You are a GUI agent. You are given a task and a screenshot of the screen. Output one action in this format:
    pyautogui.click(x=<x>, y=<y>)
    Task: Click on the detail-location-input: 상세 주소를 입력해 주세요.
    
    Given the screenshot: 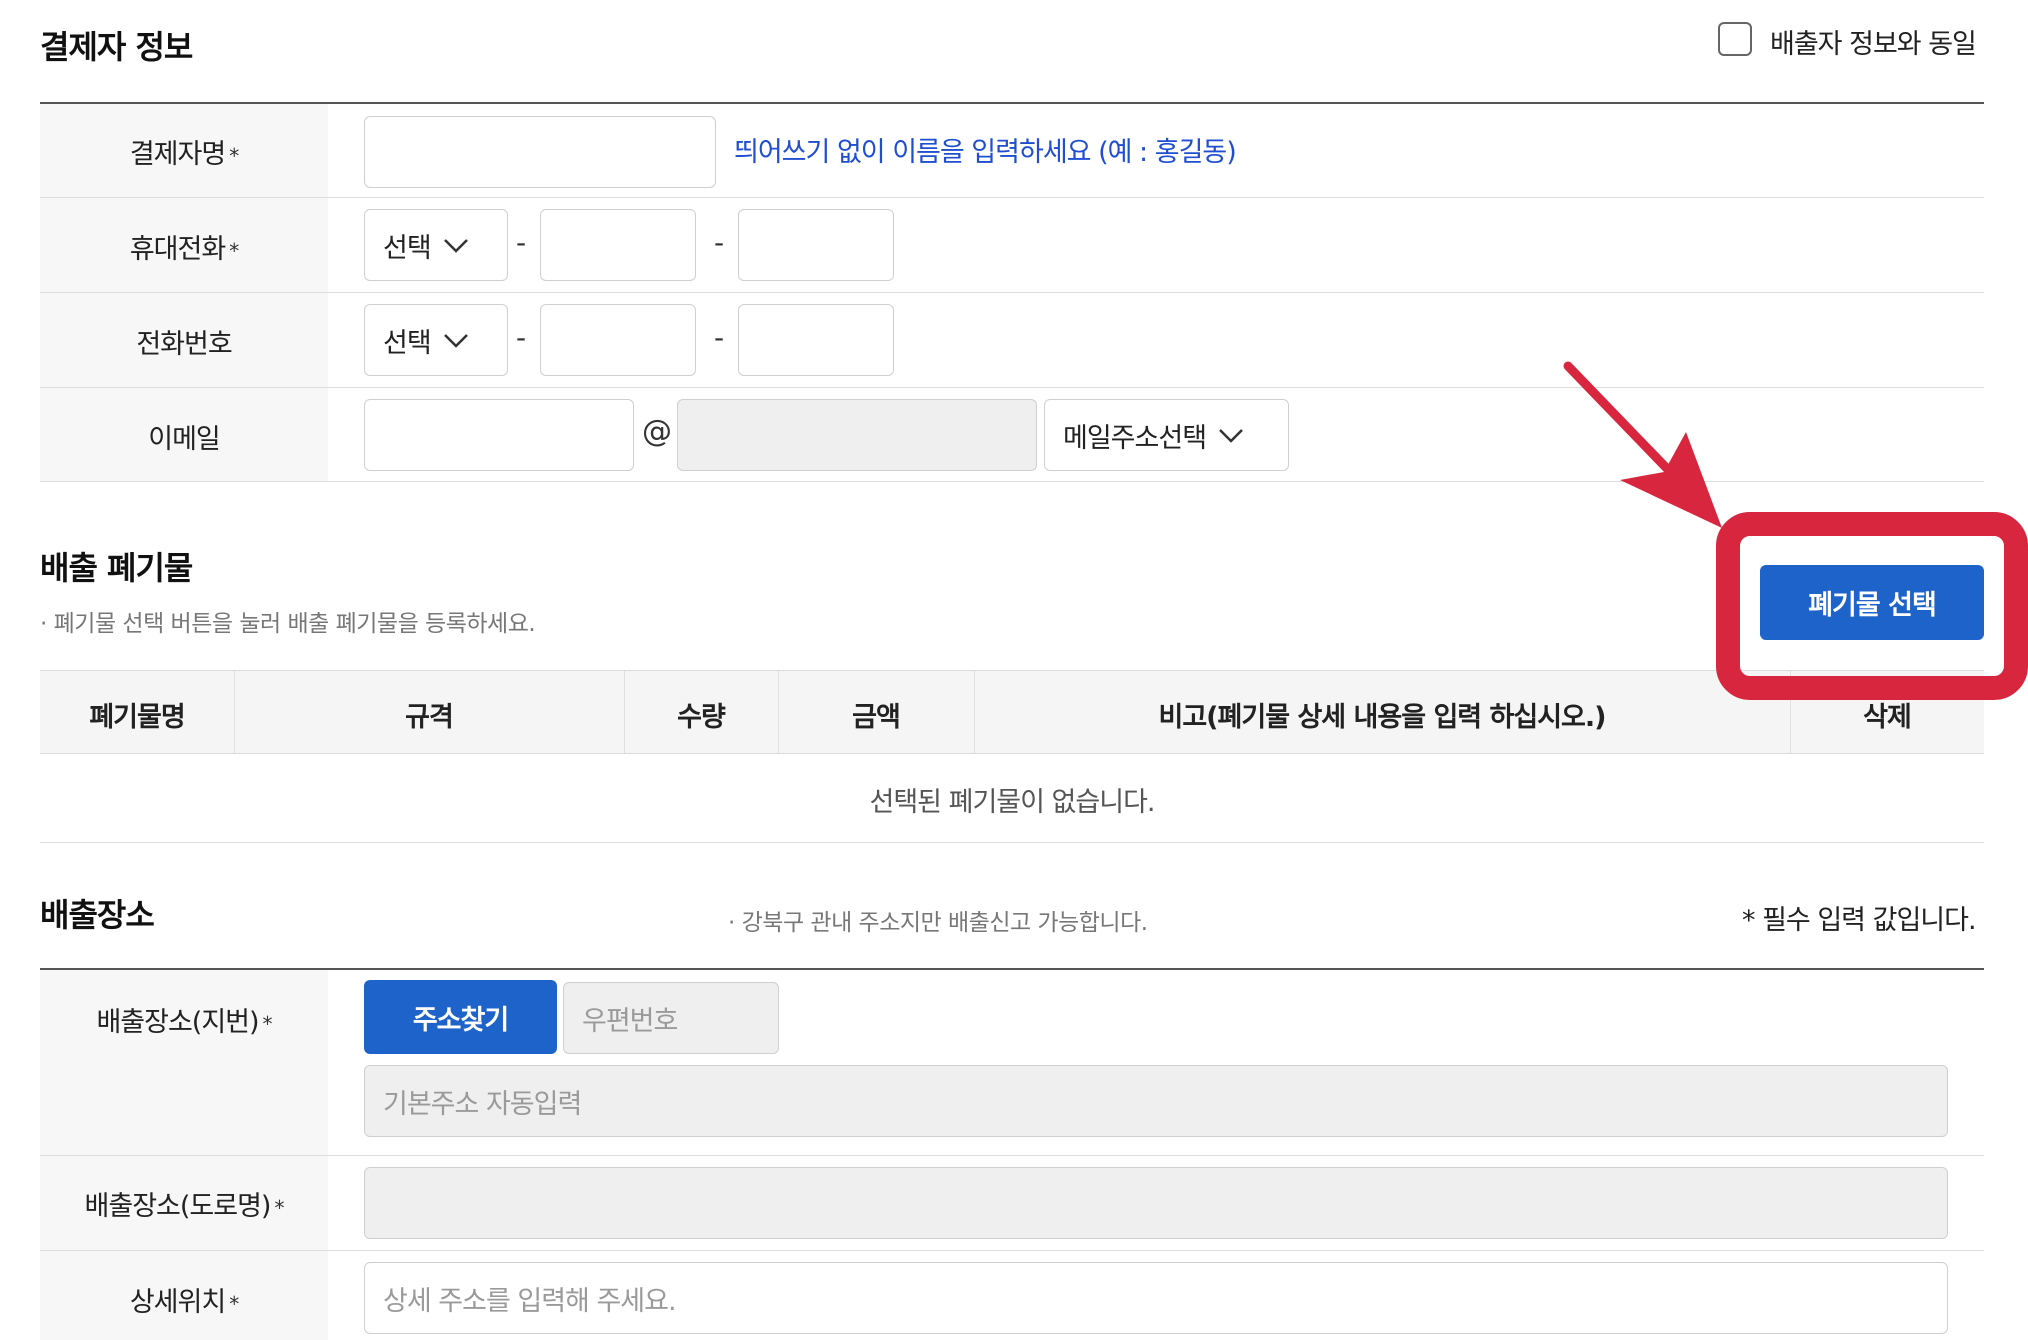 What is the action you would take?
    pyautogui.click(x=1156, y=1298)
    